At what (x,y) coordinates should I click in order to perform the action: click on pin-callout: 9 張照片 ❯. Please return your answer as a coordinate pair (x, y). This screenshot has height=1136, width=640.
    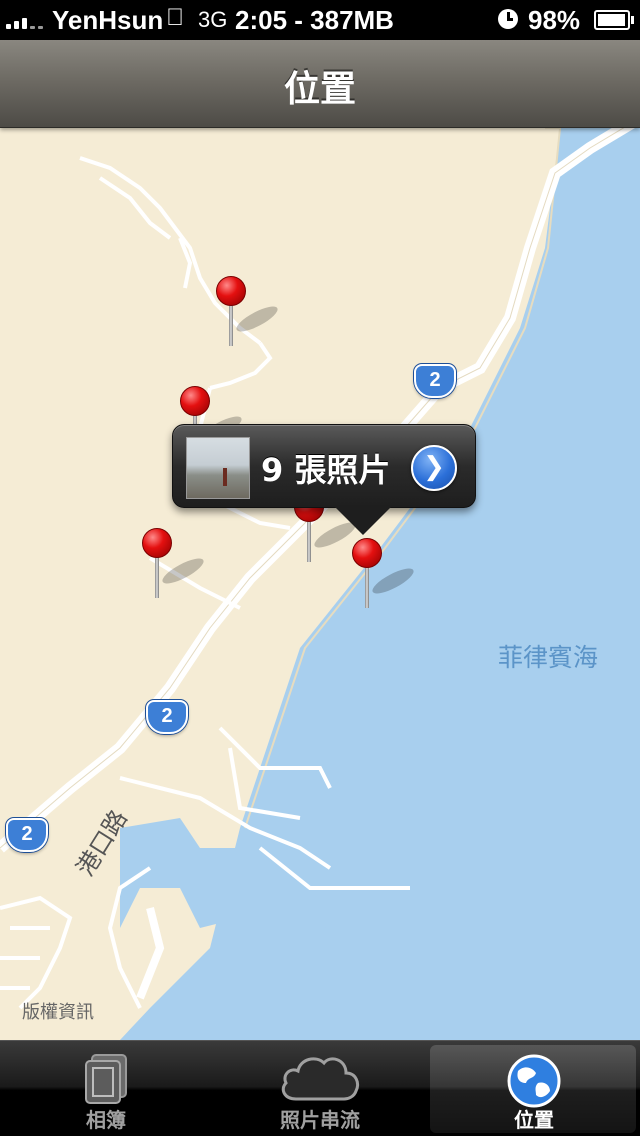
    Looking at the image, I should click on (324, 479).